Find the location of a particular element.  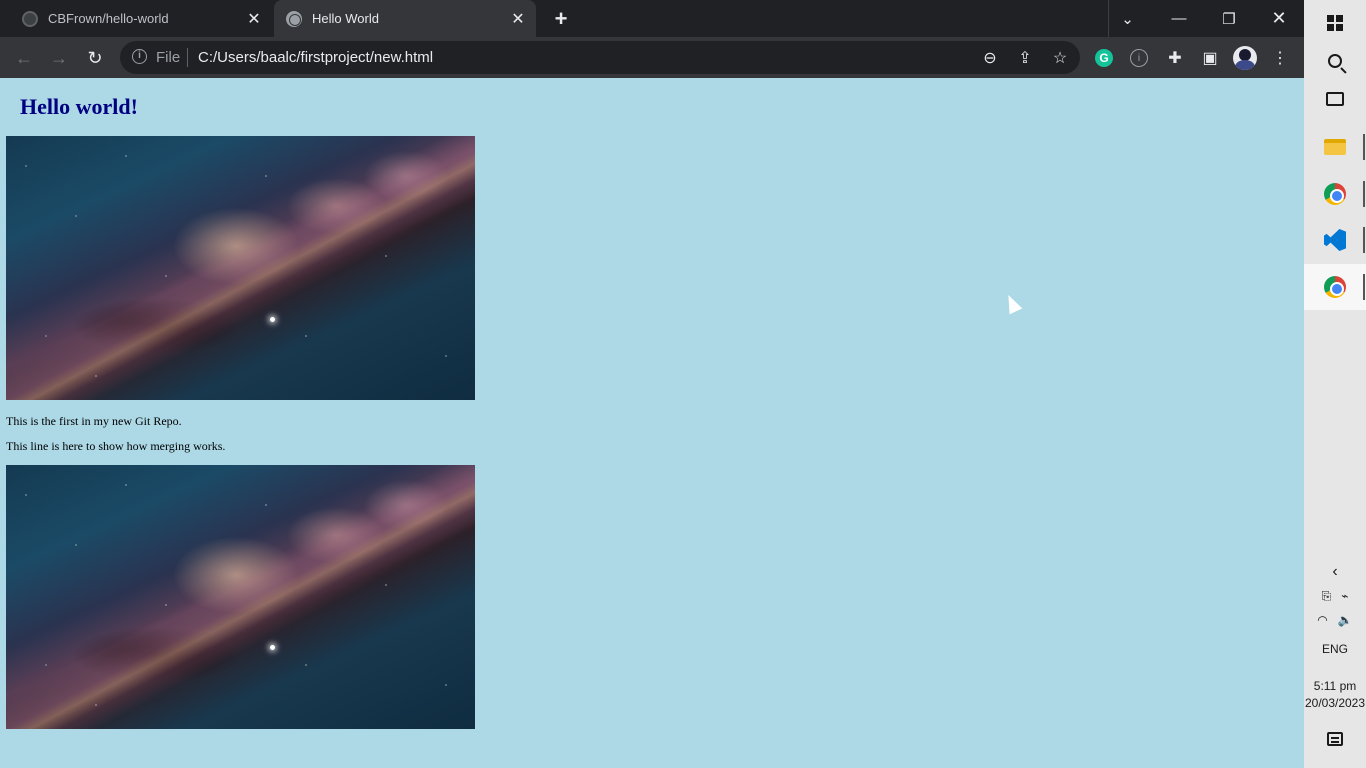

windows-logo-icon is located at coordinates (1335, 23).